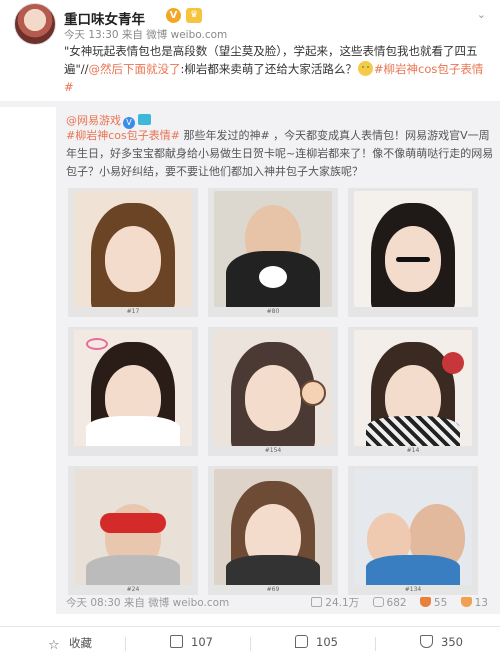 The width and height of the screenshot is (500, 660). What do you see at coordinates (474, 603) in the screenshot?
I see `extra-count: 13` at bounding box center [474, 603].